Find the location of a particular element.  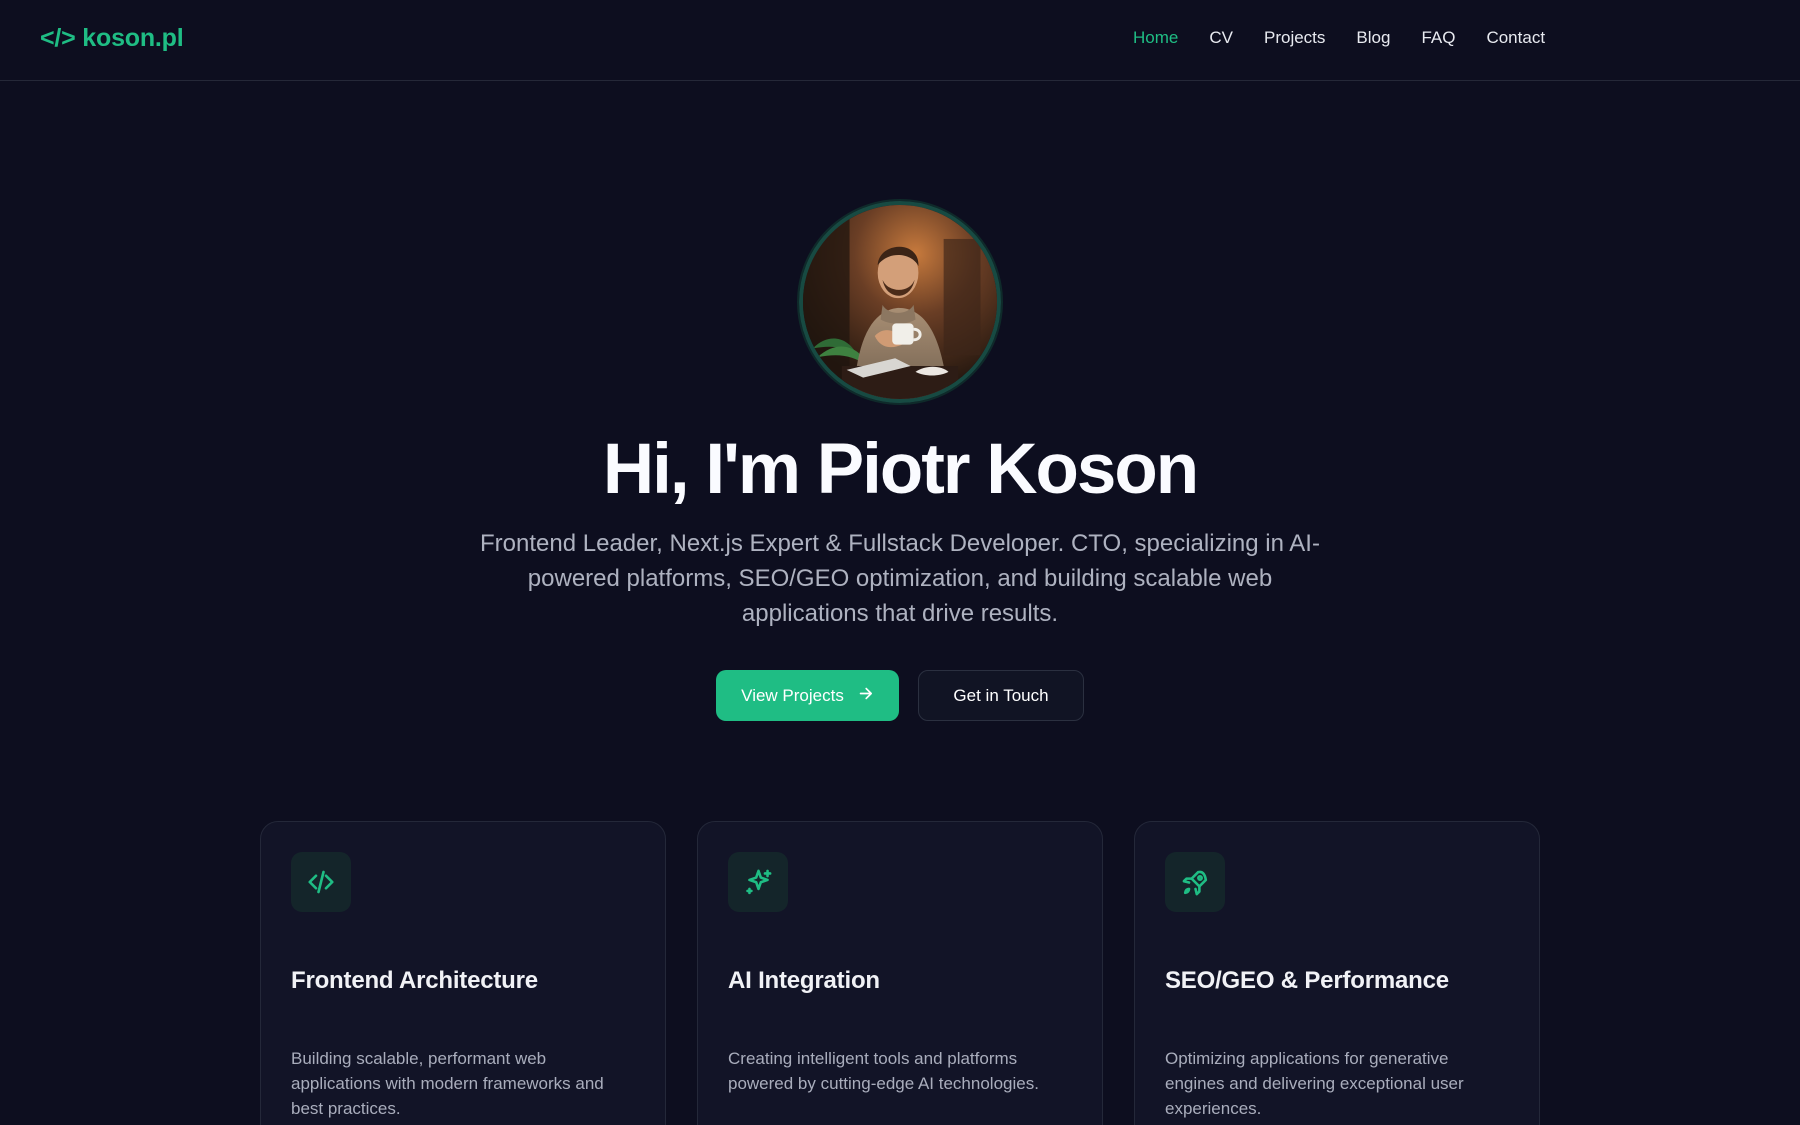

nav-contact-link: Contact is located at coordinates (1515, 38).